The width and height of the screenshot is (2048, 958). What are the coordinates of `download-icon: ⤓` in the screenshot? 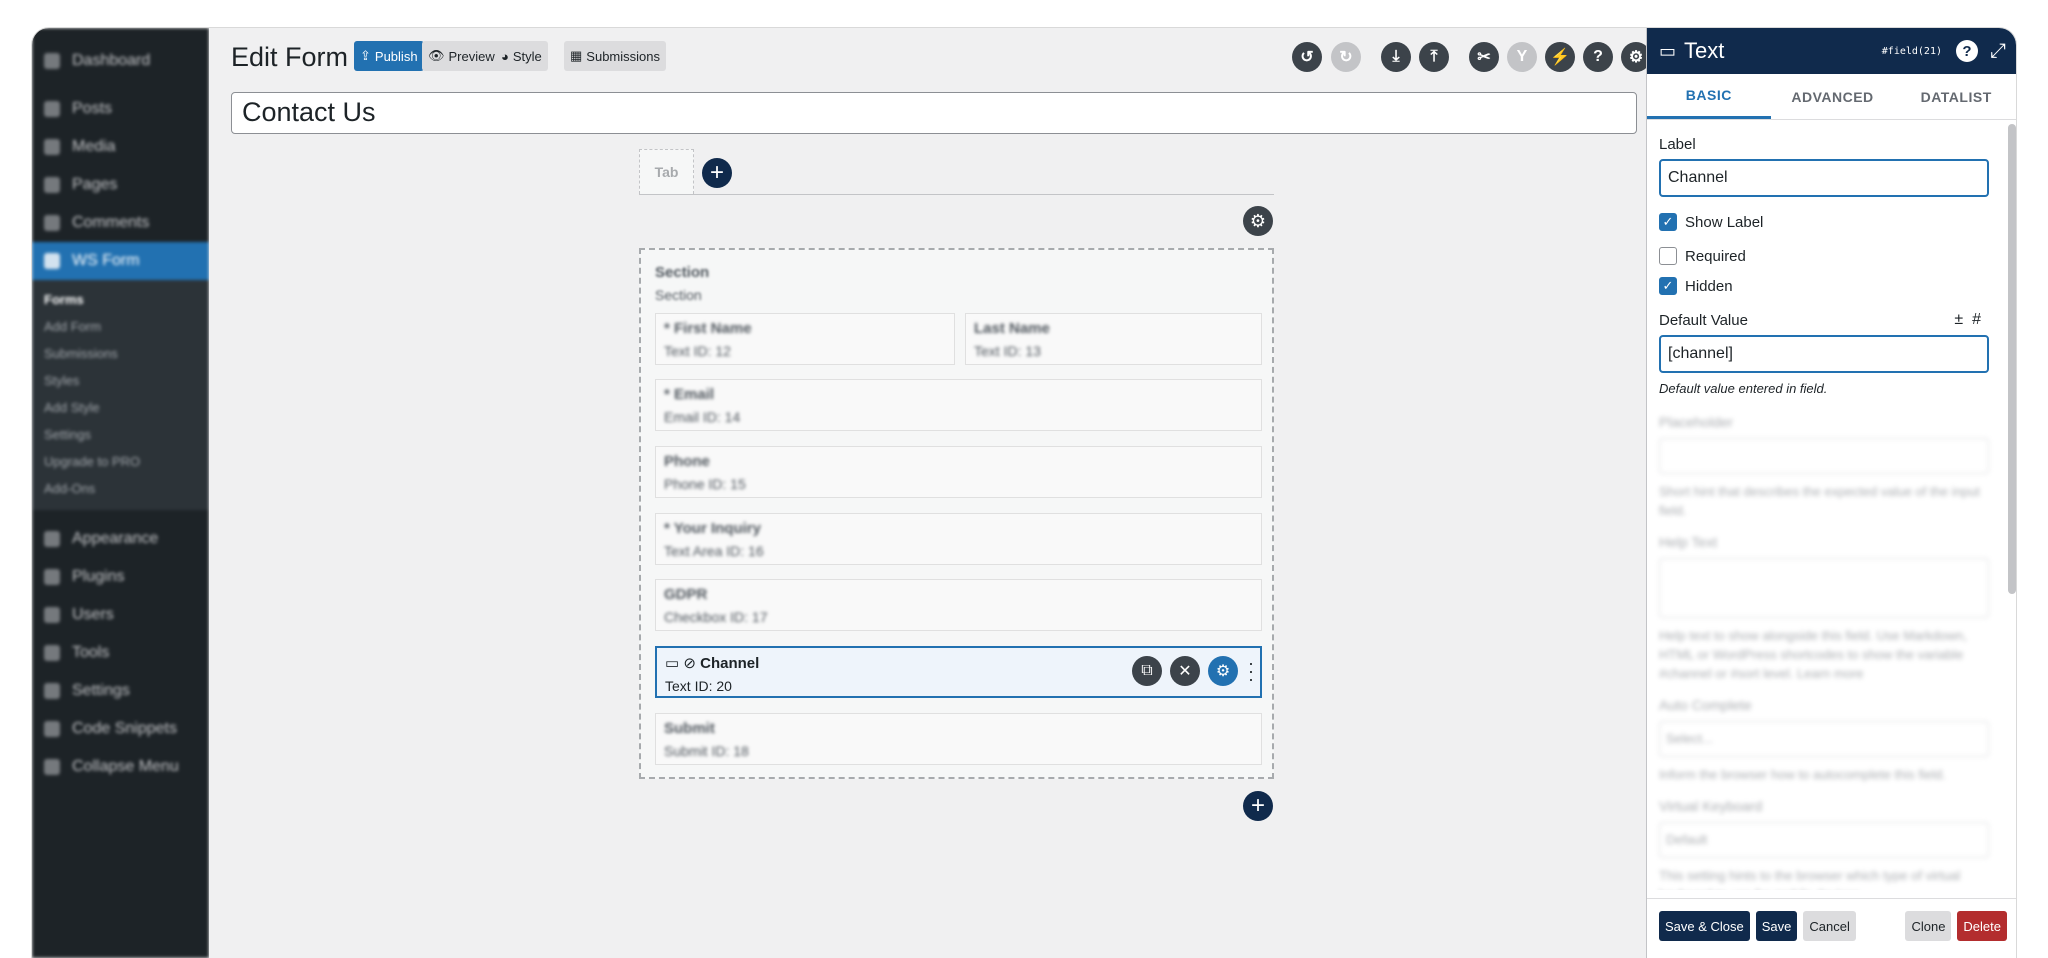 It's located at (1396, 57).